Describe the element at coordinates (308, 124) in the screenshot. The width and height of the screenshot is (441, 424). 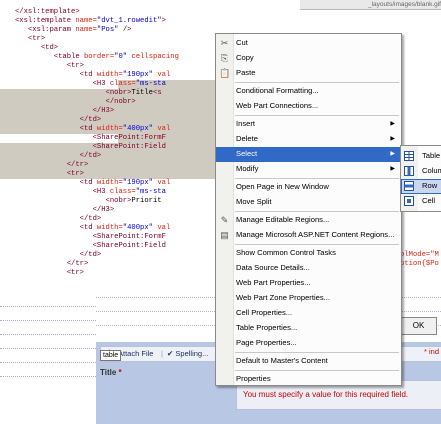
I see `menu-item-insert: Insert ▶` at that location.